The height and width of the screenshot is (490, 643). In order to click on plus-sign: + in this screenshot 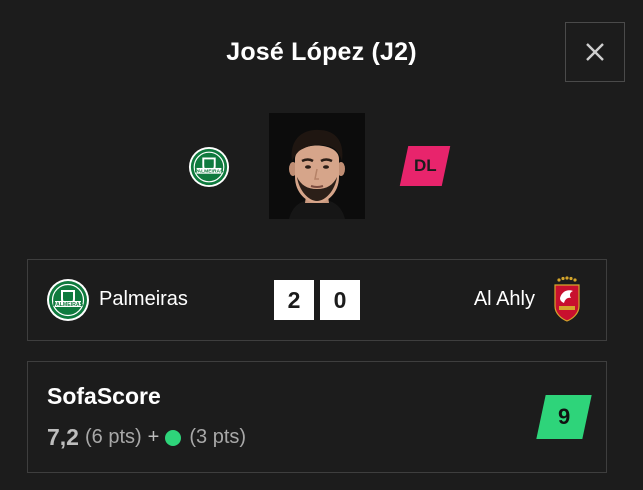, I will do `click(153, 437)`.